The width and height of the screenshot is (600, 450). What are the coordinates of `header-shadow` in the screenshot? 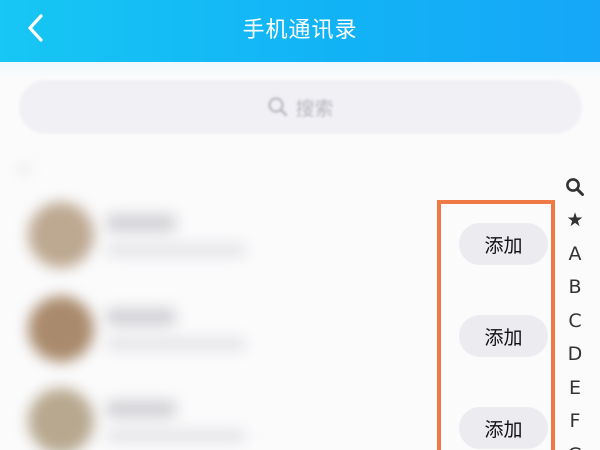 It's located at (300, 70).